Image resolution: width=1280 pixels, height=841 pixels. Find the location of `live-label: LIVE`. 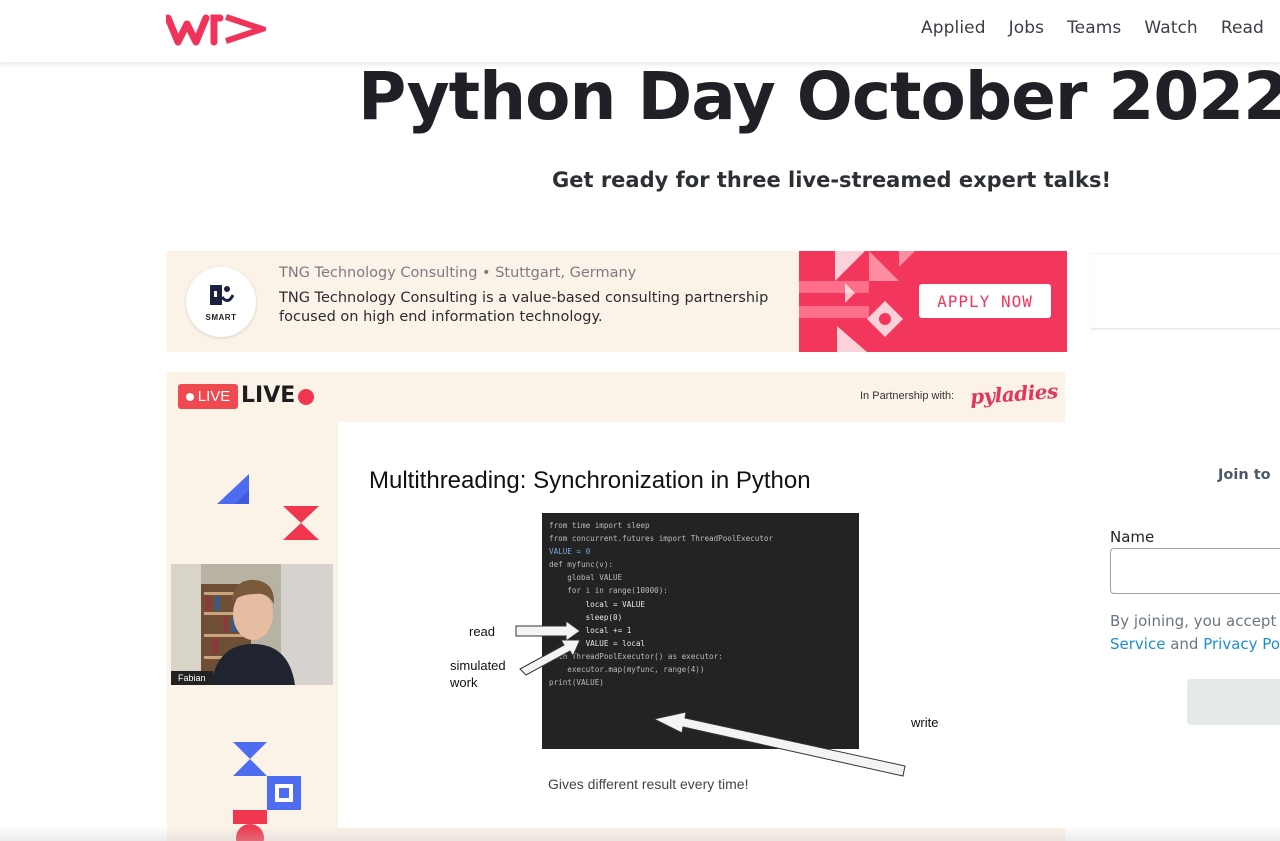

live-label: LIVE is located at coordinates (268, 395).